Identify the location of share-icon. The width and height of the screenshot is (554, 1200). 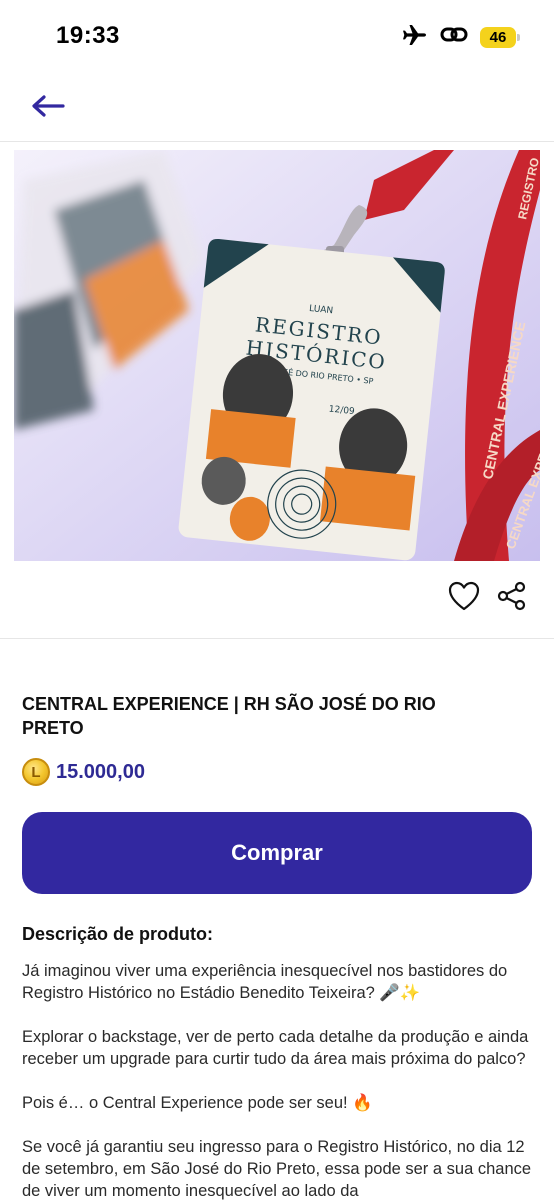
(511, 596).